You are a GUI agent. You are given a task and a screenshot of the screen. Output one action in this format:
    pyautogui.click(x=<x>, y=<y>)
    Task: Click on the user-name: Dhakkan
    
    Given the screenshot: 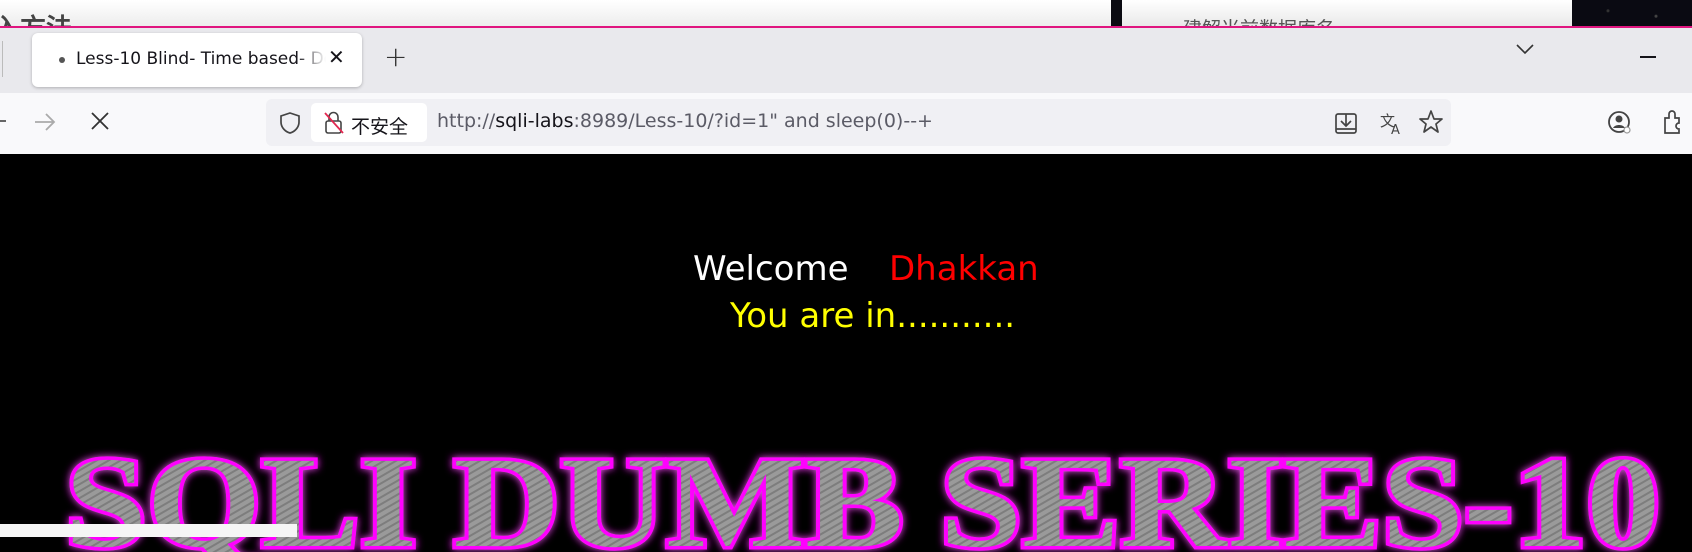 What is the action you would take?
    pyautogui.click(x=964, y=269)
    